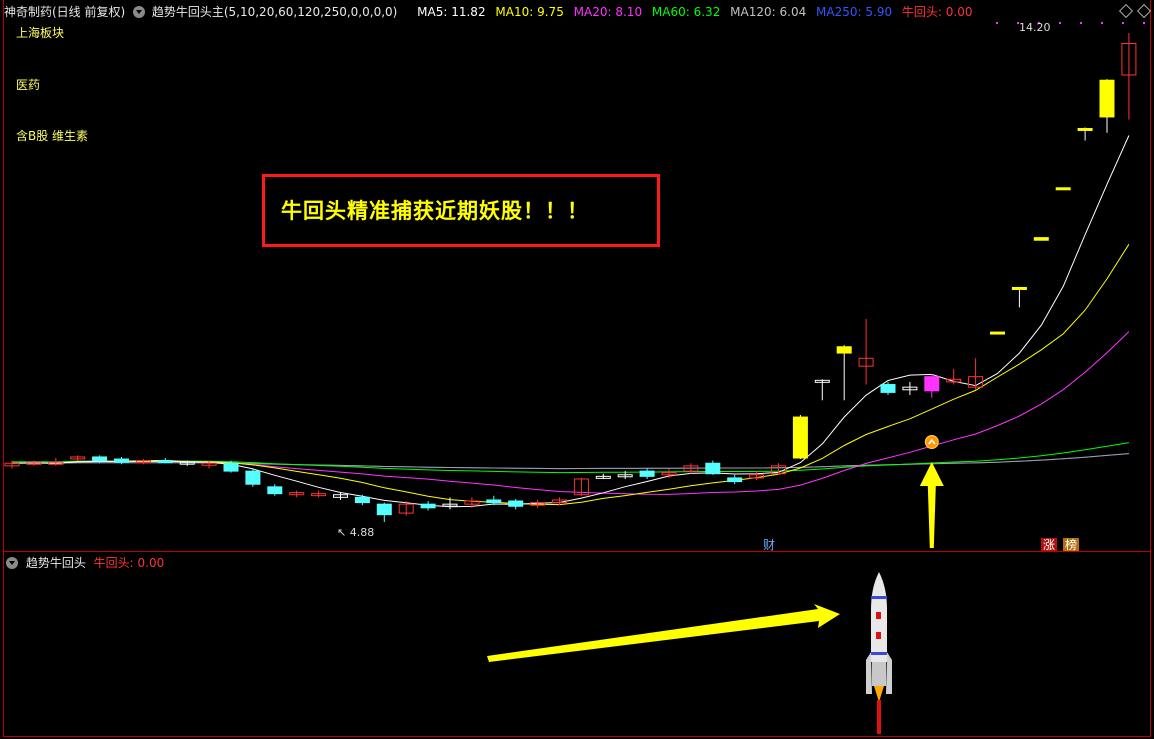  Describe the element at coordinates (663, 633) in the screenshot. I see `signal-arrow-icon` at that location.